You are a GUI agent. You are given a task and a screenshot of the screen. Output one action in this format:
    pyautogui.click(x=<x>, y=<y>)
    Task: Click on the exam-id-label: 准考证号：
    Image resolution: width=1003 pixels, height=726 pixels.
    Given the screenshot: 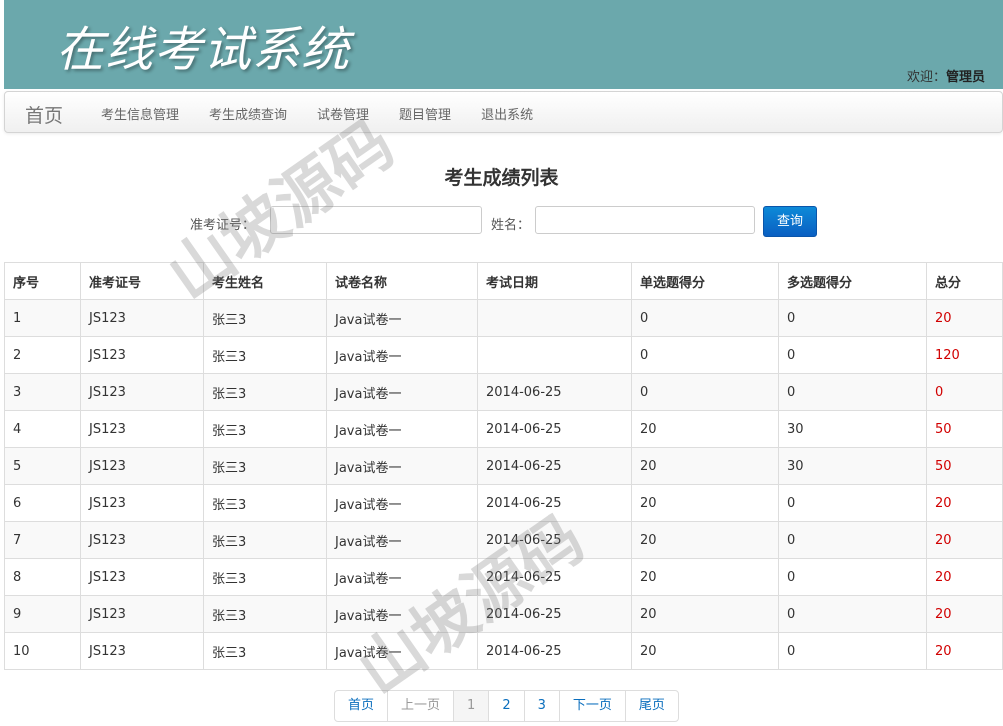 What is the action you would take?
    pyautogui.click(x=223, y=225)
    